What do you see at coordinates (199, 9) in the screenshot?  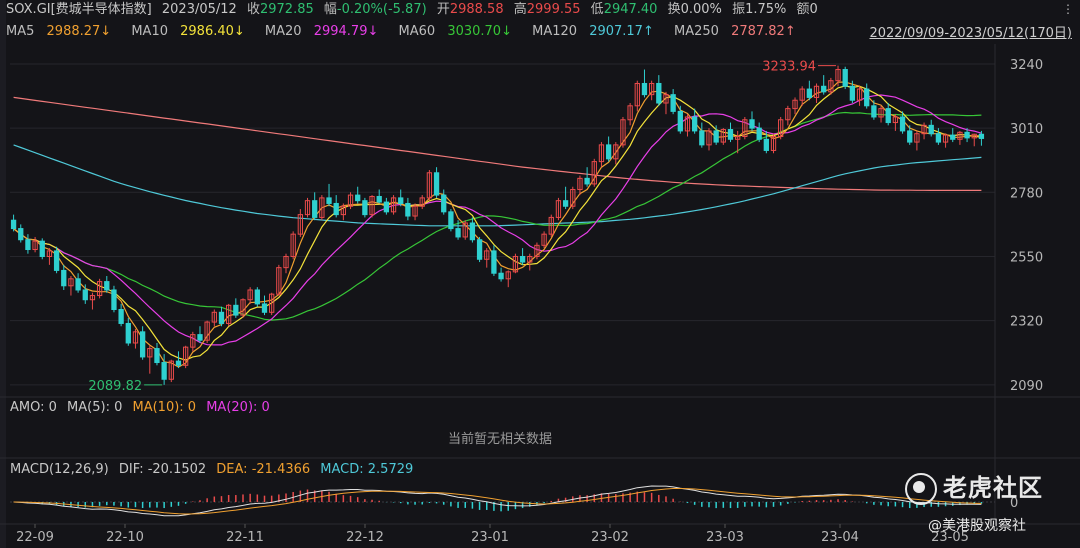 I see `quote-date: 2023/05/12` at bounding box center [199, 9].